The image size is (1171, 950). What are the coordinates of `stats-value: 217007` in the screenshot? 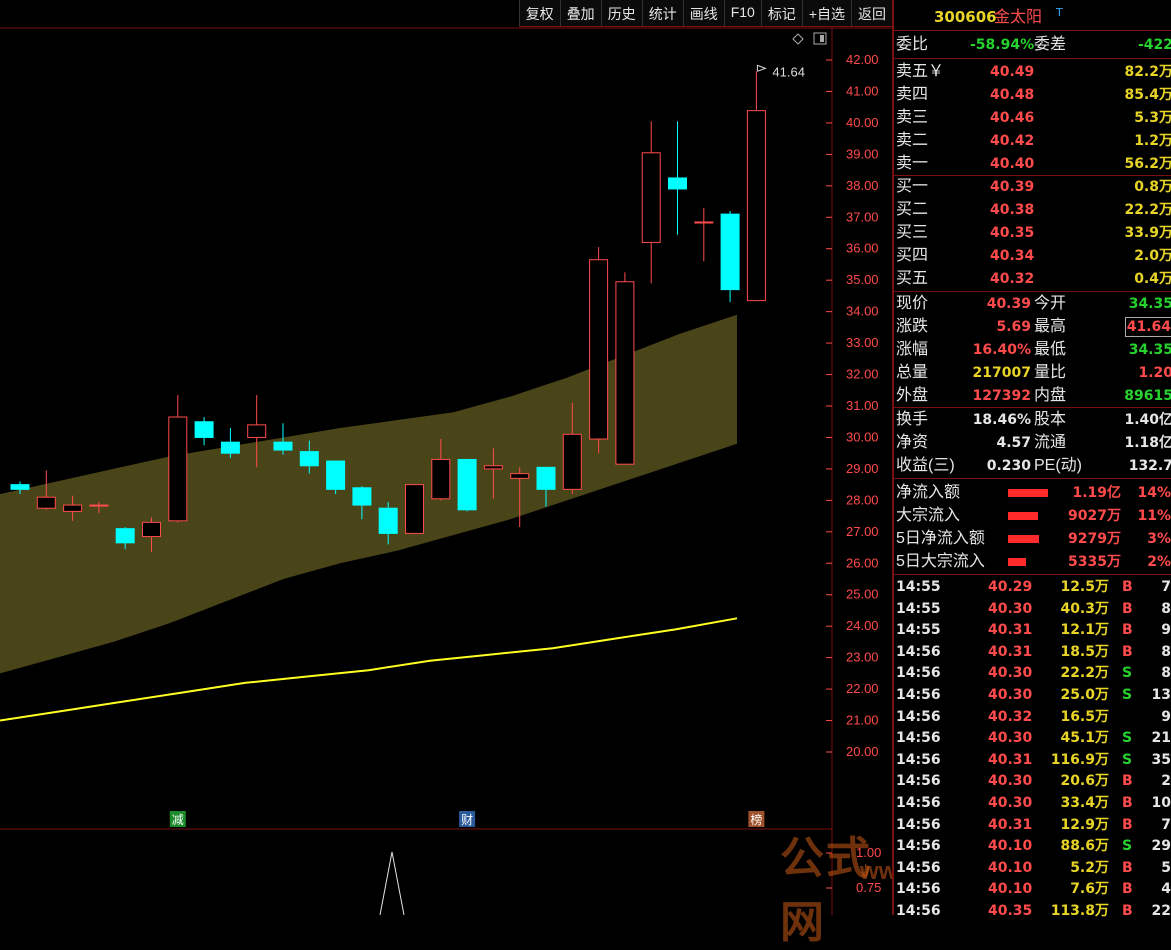 It's located at (1001, 373).